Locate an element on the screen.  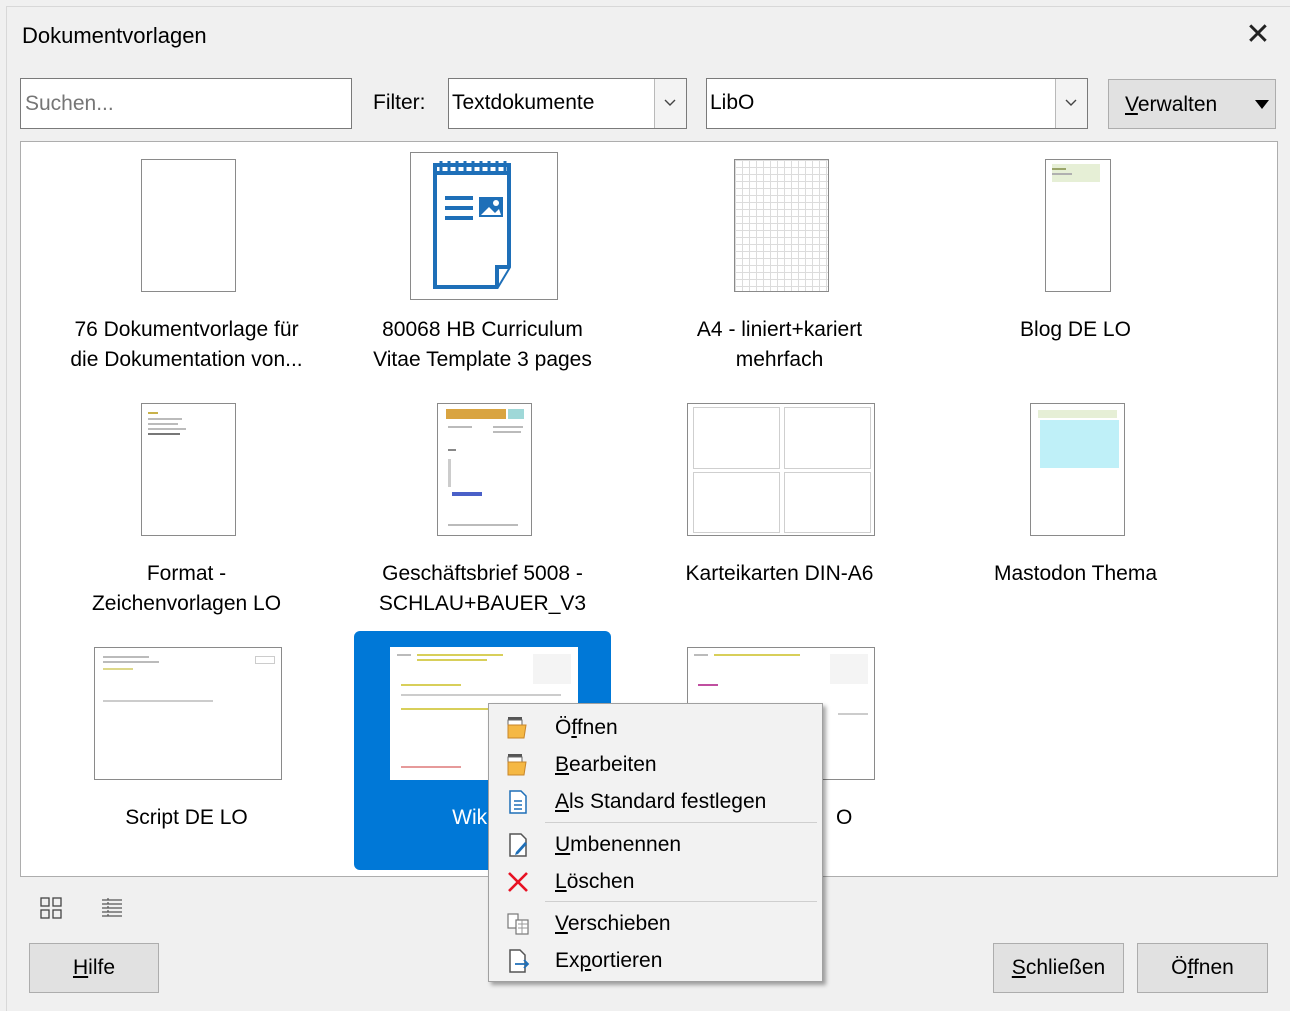
filter-select-value: Textdokumente is located at coordinates (523, 102).